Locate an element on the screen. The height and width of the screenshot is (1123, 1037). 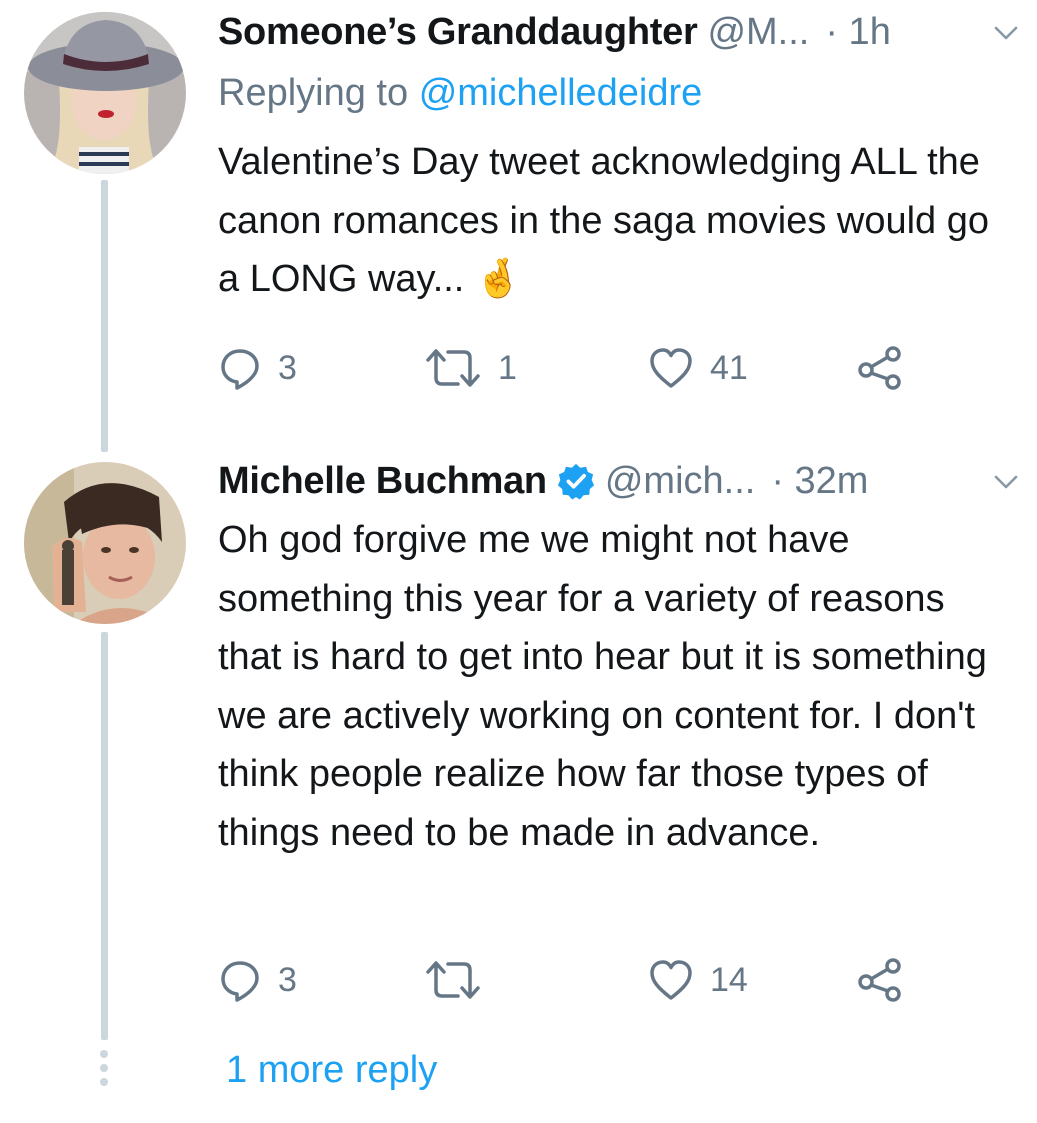
timestamp: · 1h is located at coordinates (857, 32).